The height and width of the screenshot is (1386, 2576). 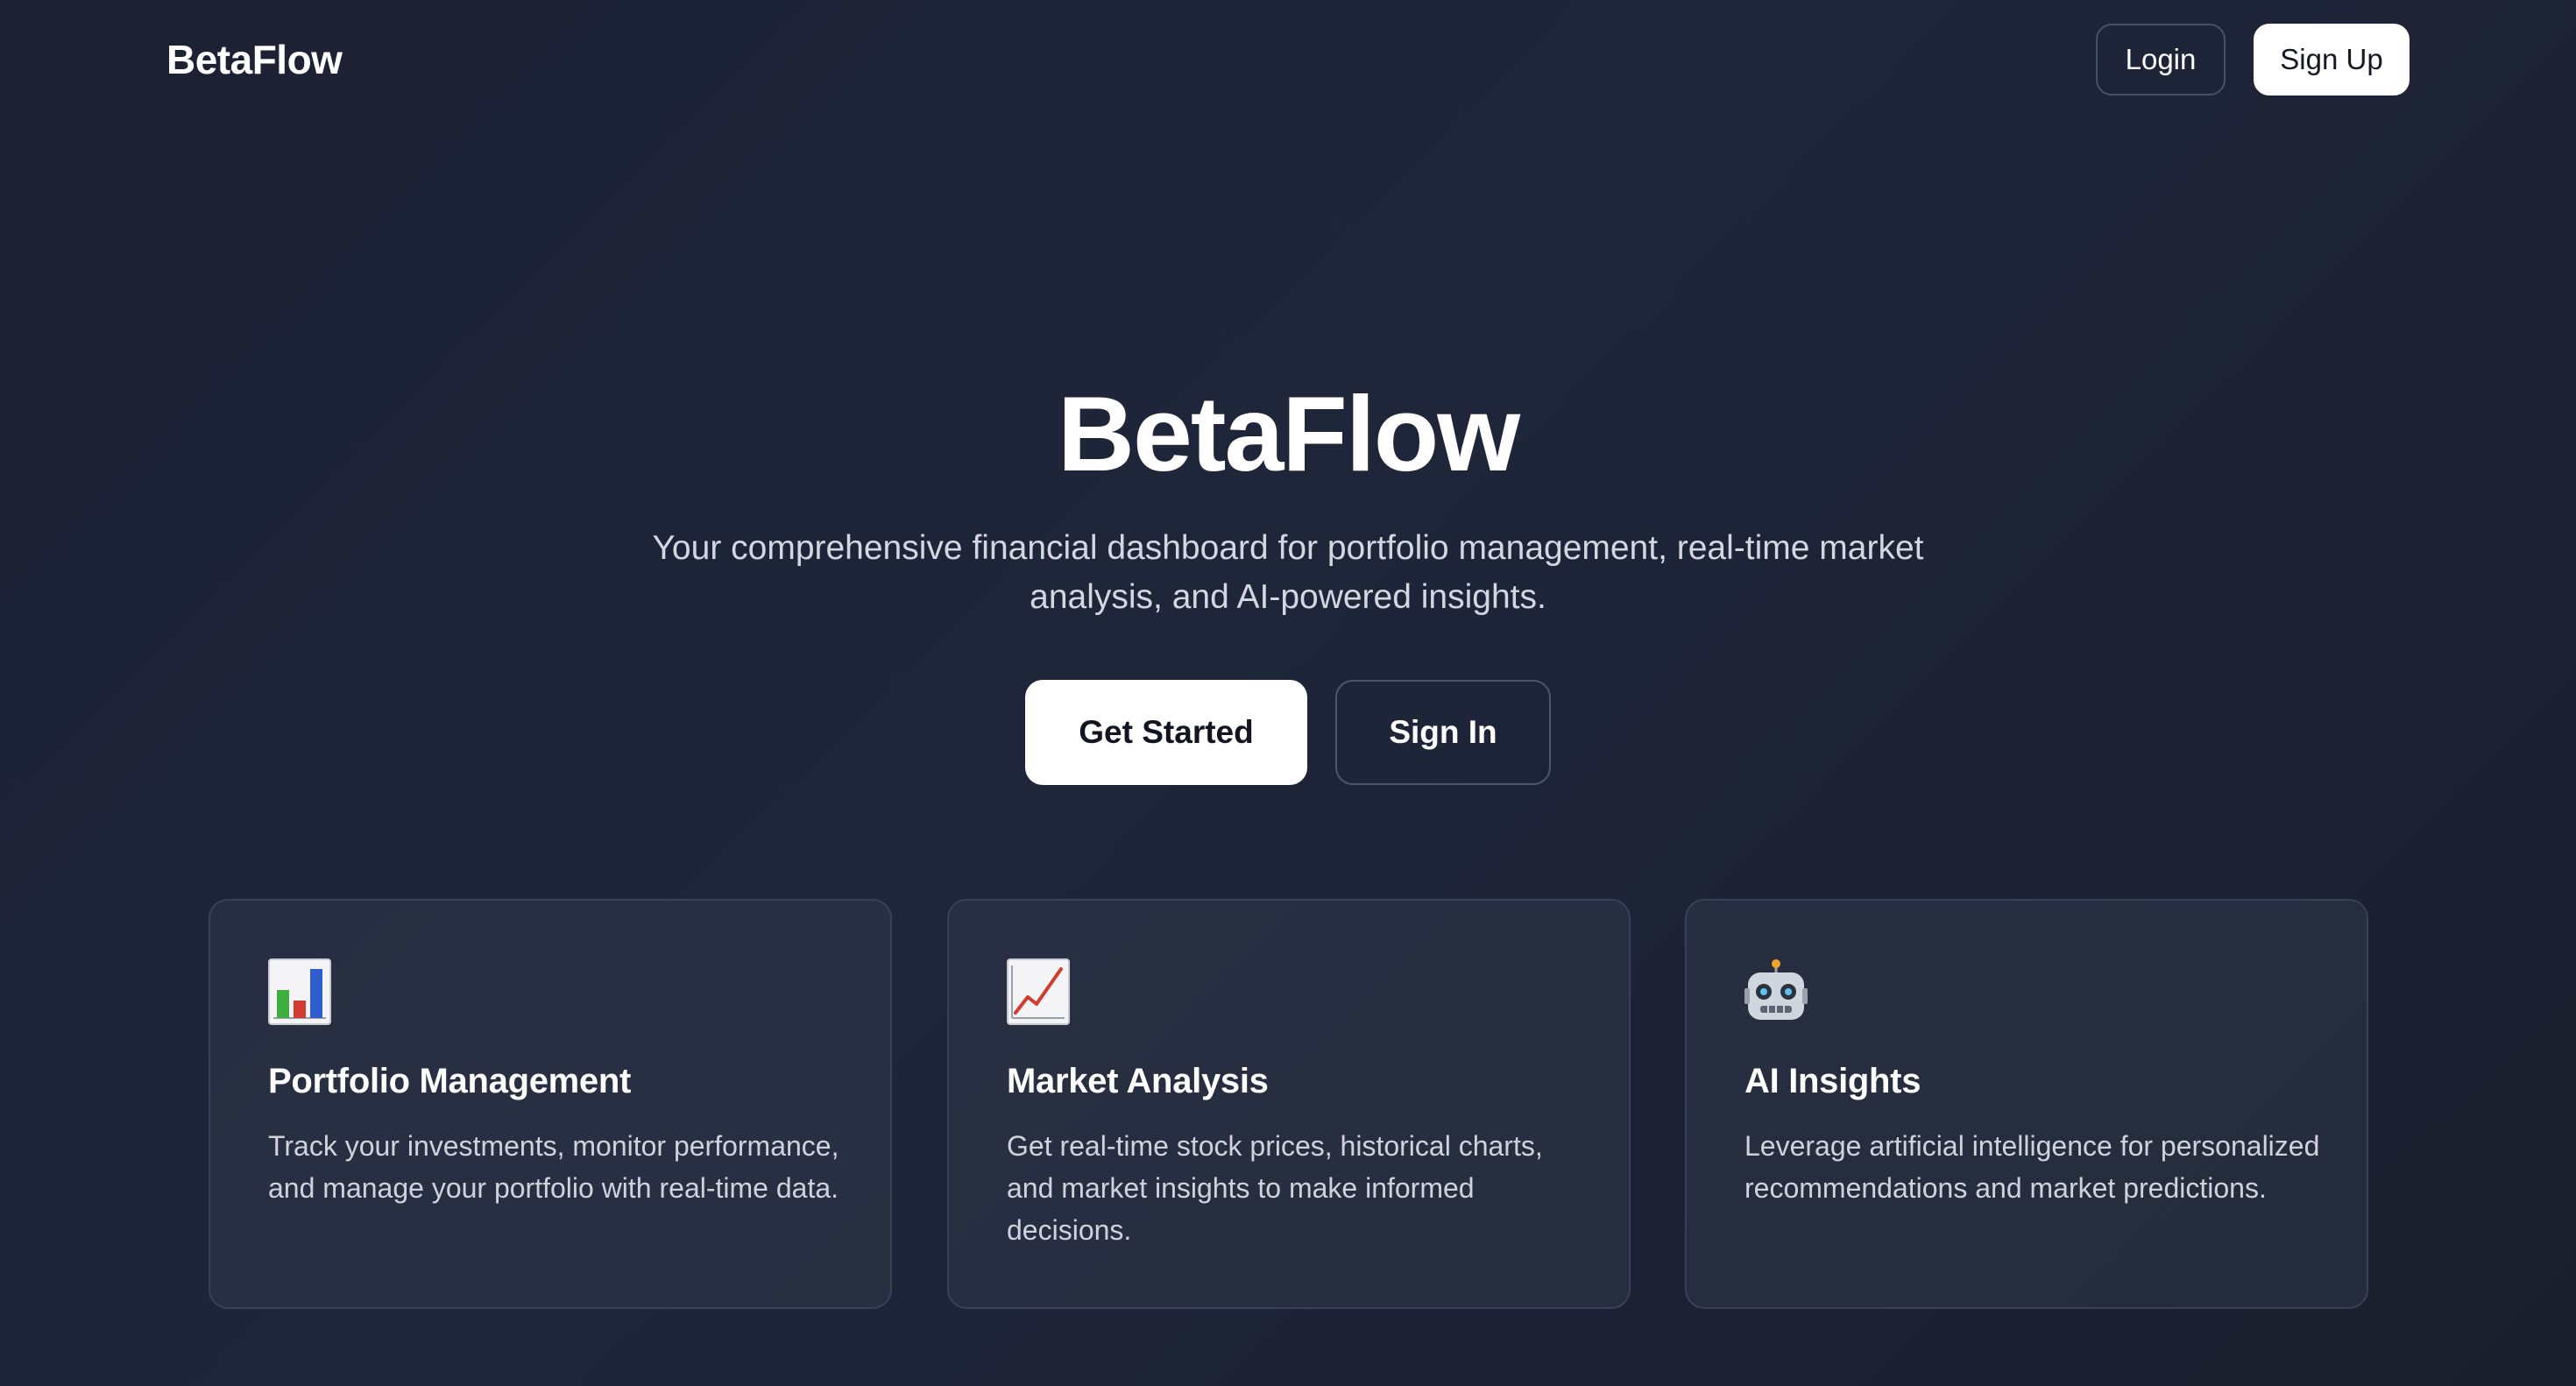 What do you see at coordinates (2161, 59) in the screenshot?
I see `login-button: Login` at bounding box center [2161, 59].